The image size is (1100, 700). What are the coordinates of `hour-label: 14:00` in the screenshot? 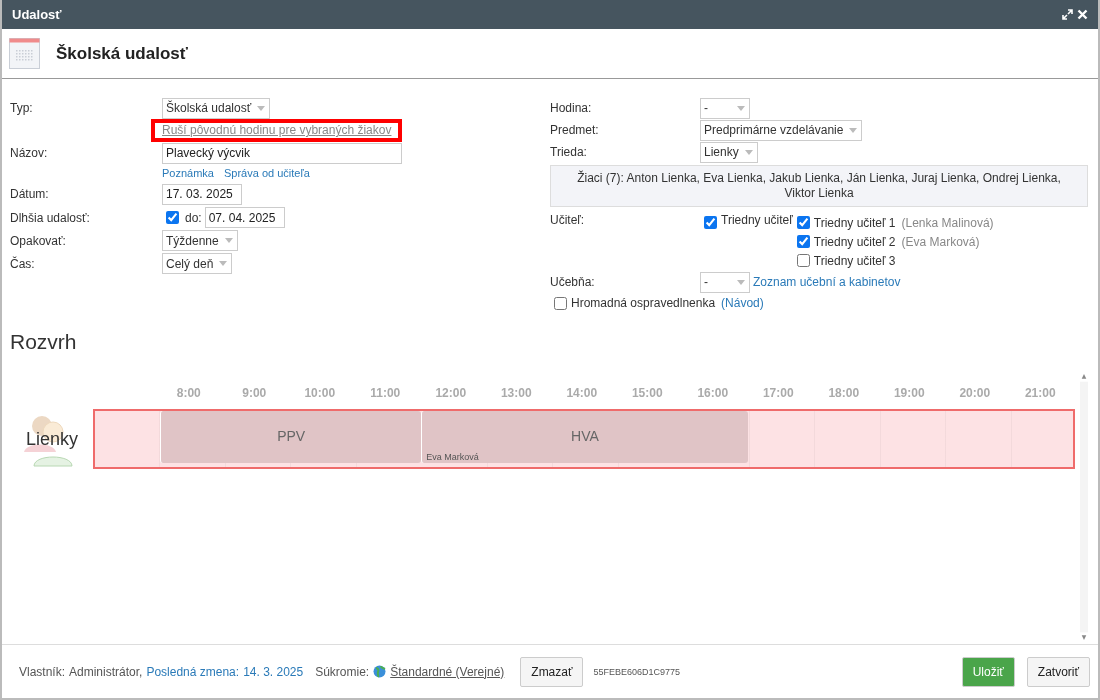 It's located at (582, 394).